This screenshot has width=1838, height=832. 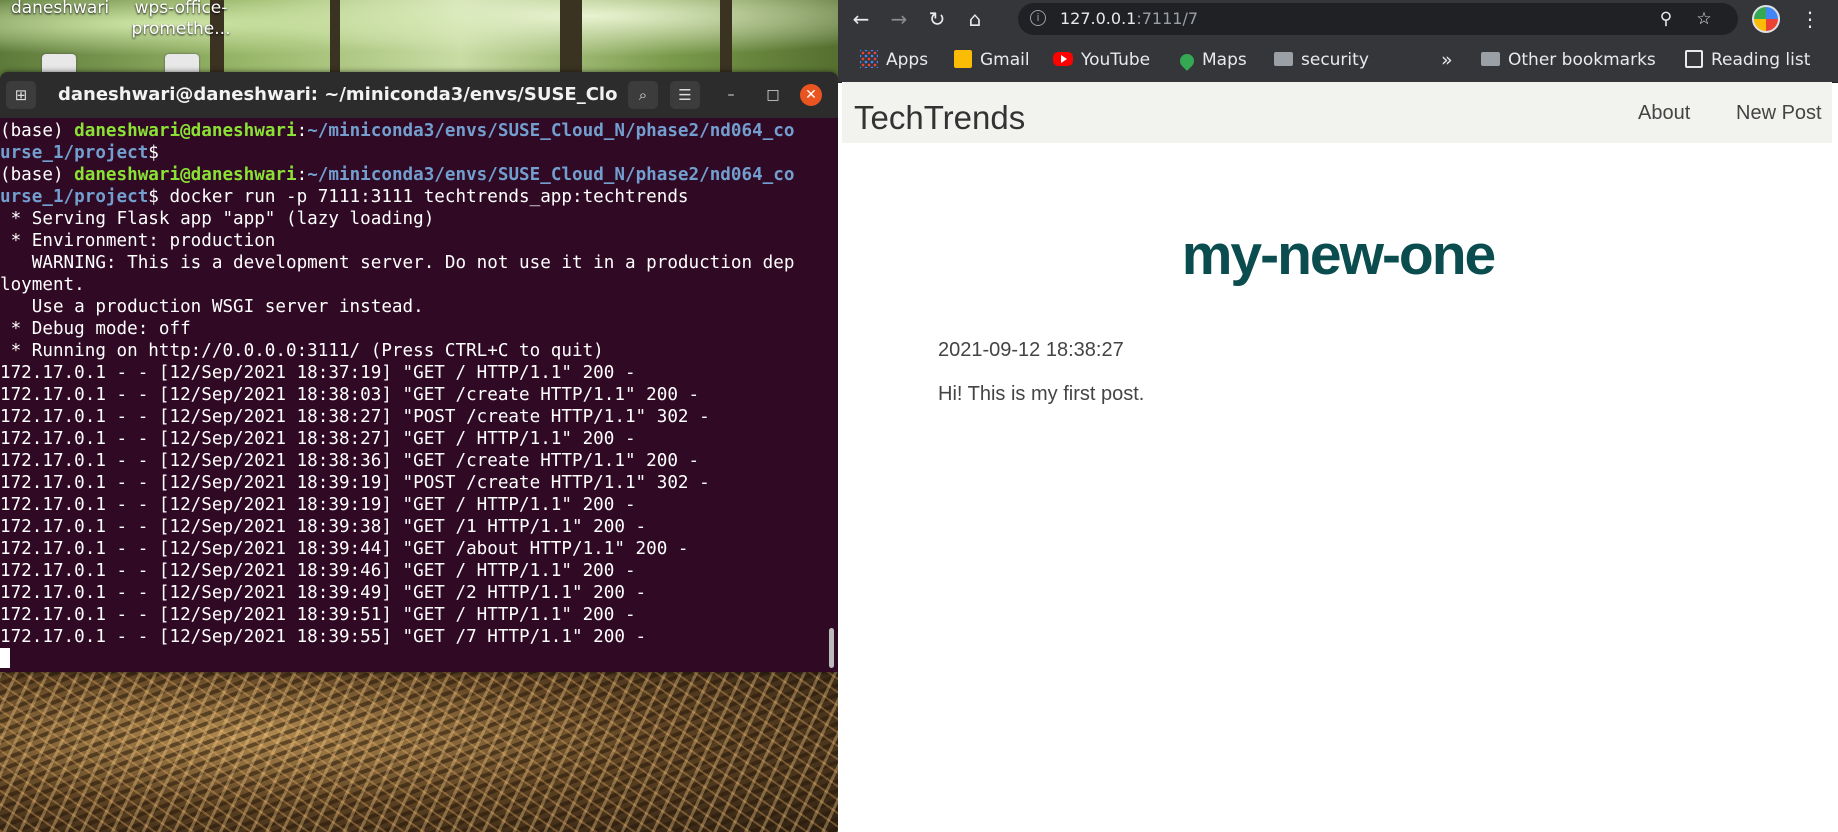 I want to click on address-bar: i 127.0.0.1:7111/7 ⚲ ☆, so click(x=1378, y=19).